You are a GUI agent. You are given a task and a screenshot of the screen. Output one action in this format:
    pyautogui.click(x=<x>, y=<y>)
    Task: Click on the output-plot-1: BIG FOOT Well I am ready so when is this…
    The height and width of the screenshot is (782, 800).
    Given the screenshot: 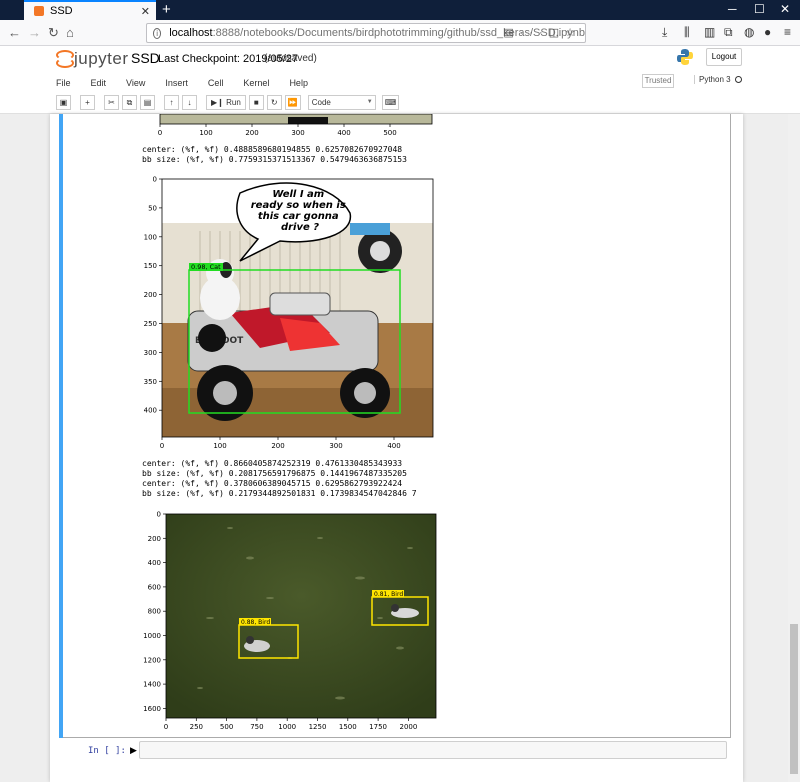 What is the action you would take?
    pyautogui.click(x=289, y=313)
    